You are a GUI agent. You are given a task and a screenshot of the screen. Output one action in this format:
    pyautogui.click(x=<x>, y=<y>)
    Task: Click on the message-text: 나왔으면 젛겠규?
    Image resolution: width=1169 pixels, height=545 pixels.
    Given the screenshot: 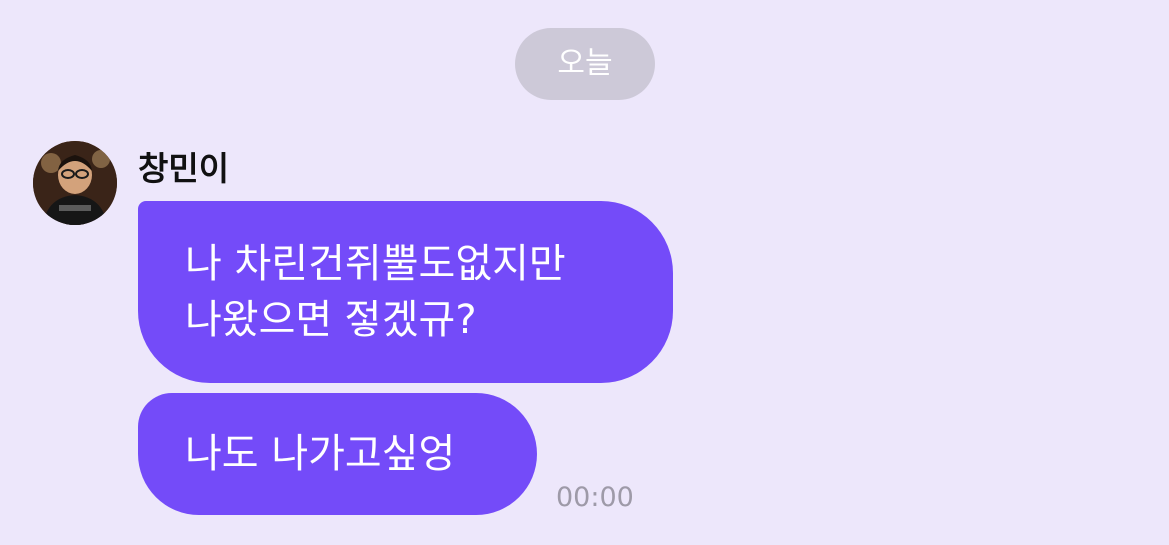 What is the action you would take?
    pyautogui.click(x=331, y=320)
    